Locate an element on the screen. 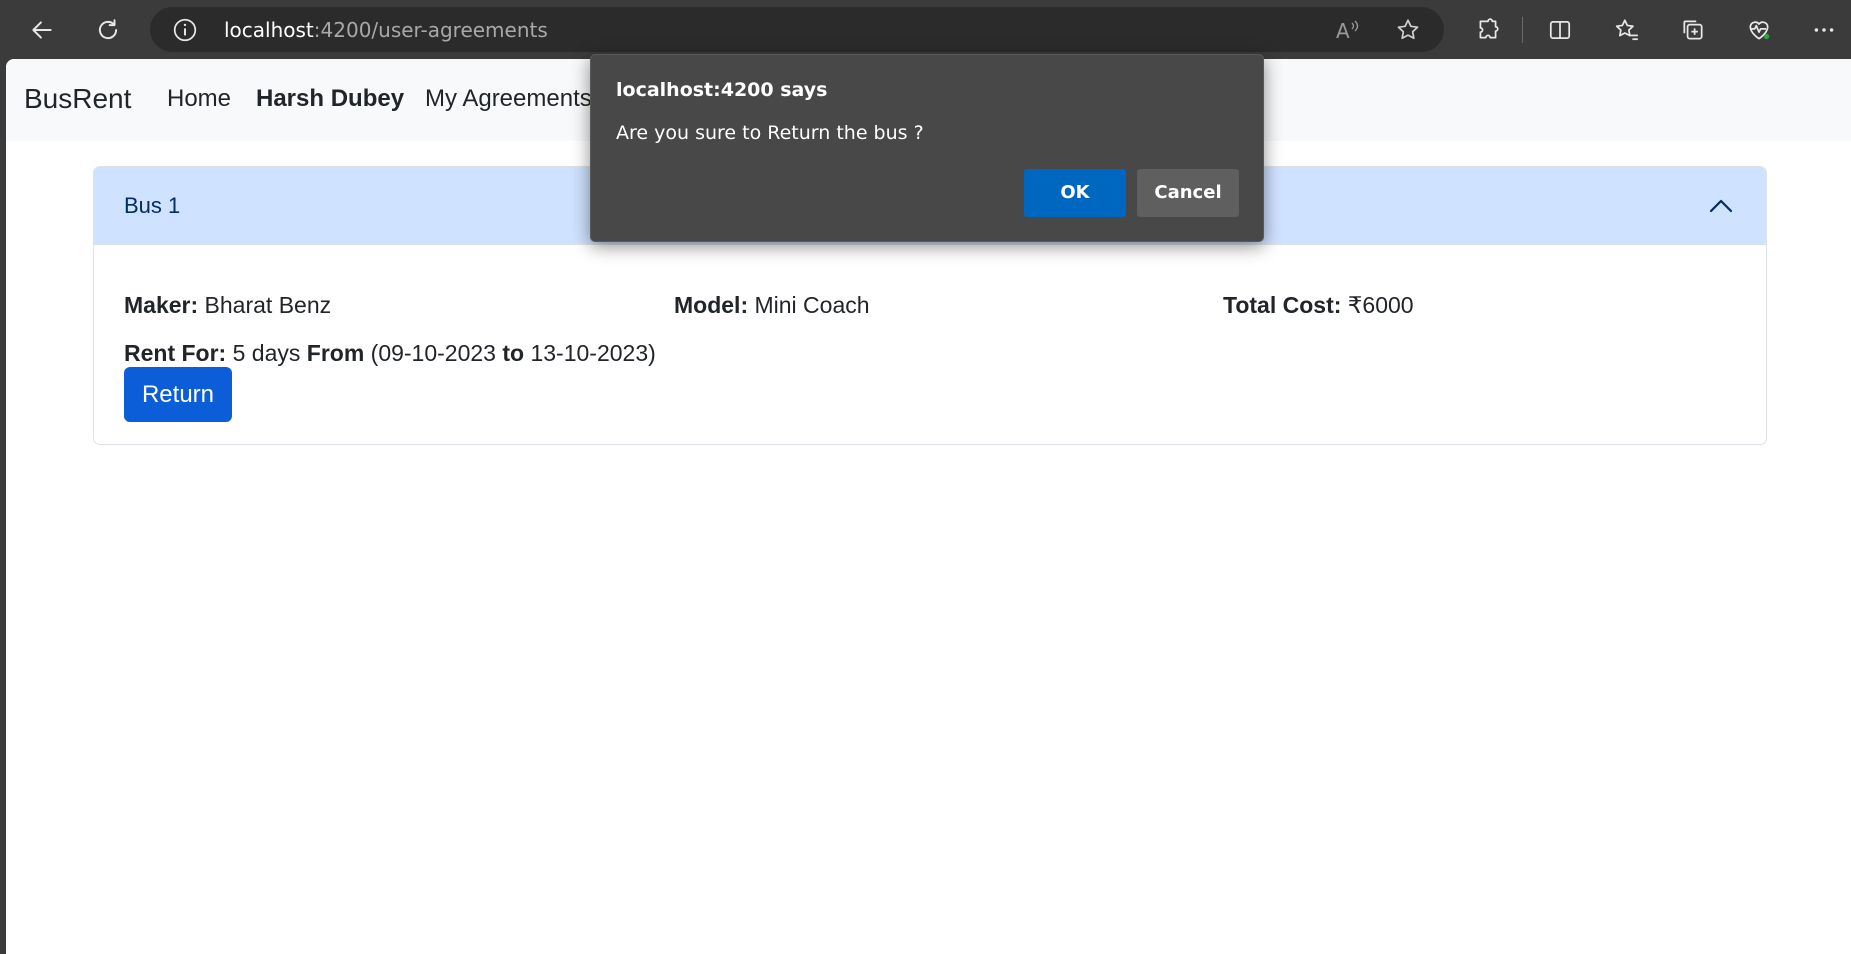 The image size is (1851, 954). collections-icon is located at coordinates (1693, 30).